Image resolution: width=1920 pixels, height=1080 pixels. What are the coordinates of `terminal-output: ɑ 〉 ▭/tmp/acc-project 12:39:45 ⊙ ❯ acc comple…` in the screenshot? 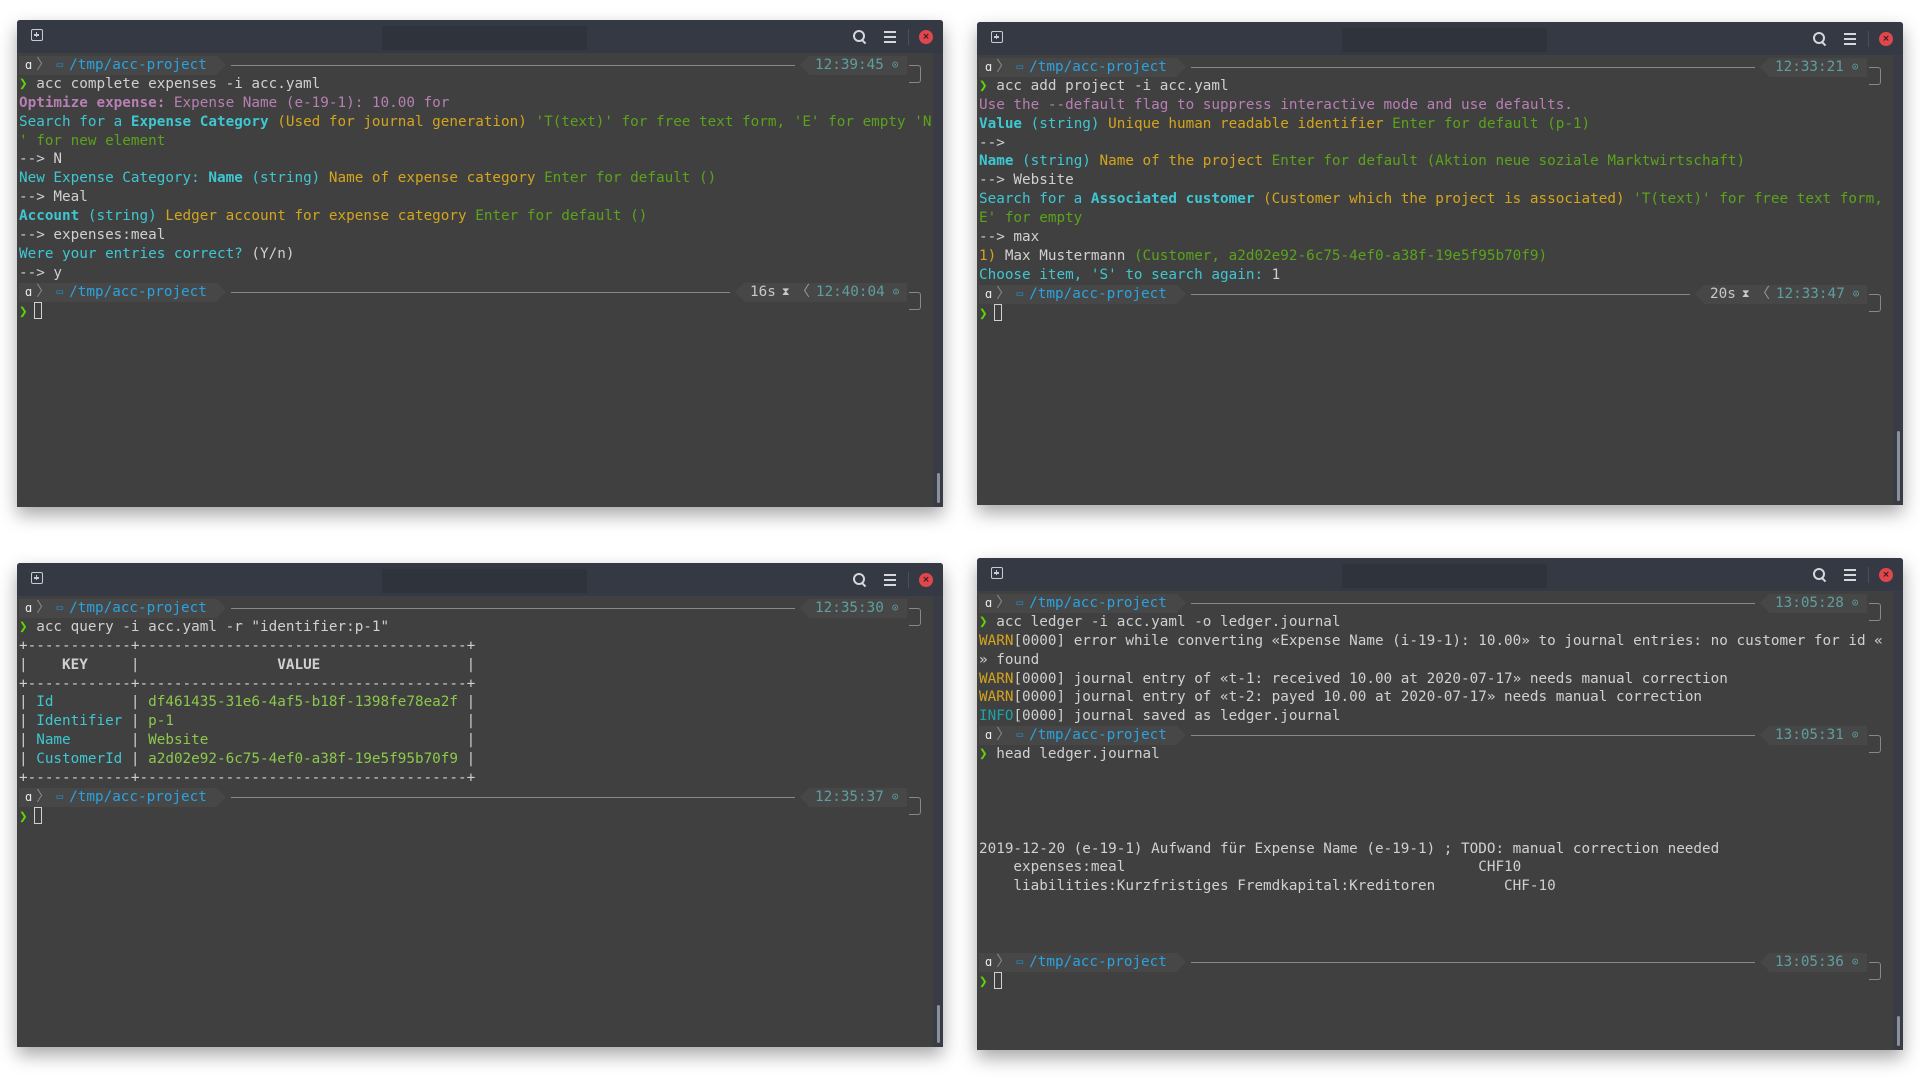 It's located at (475, 188).